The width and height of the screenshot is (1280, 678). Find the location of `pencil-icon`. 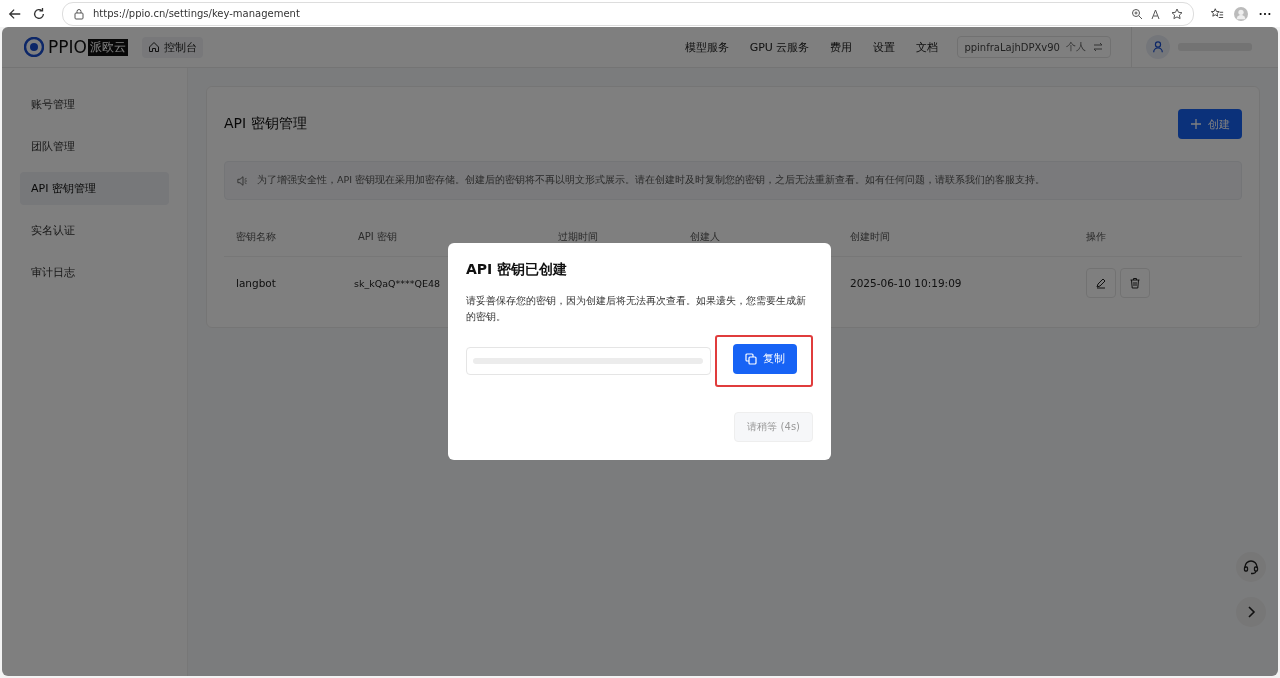

pencil-icon is located at coordinates (1101, 283).